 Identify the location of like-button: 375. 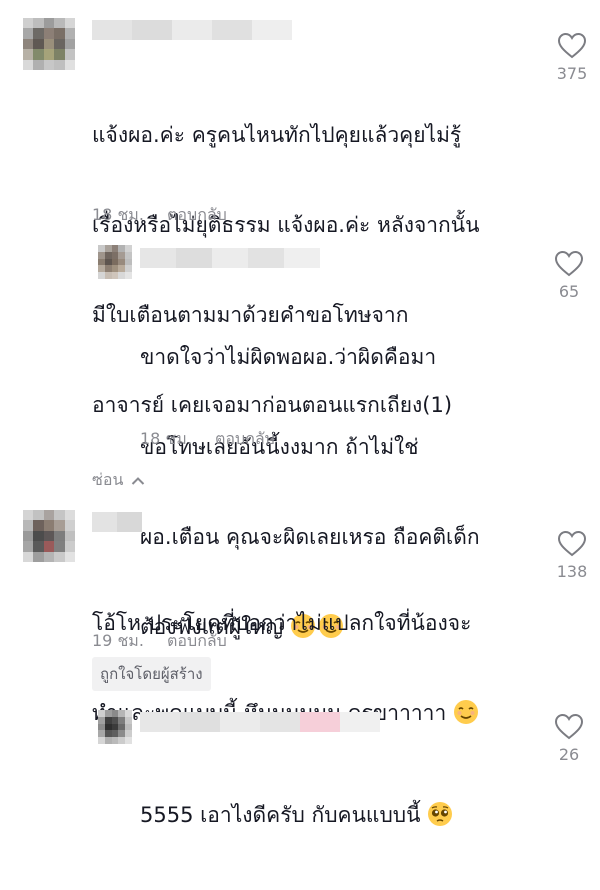
(572, 57).